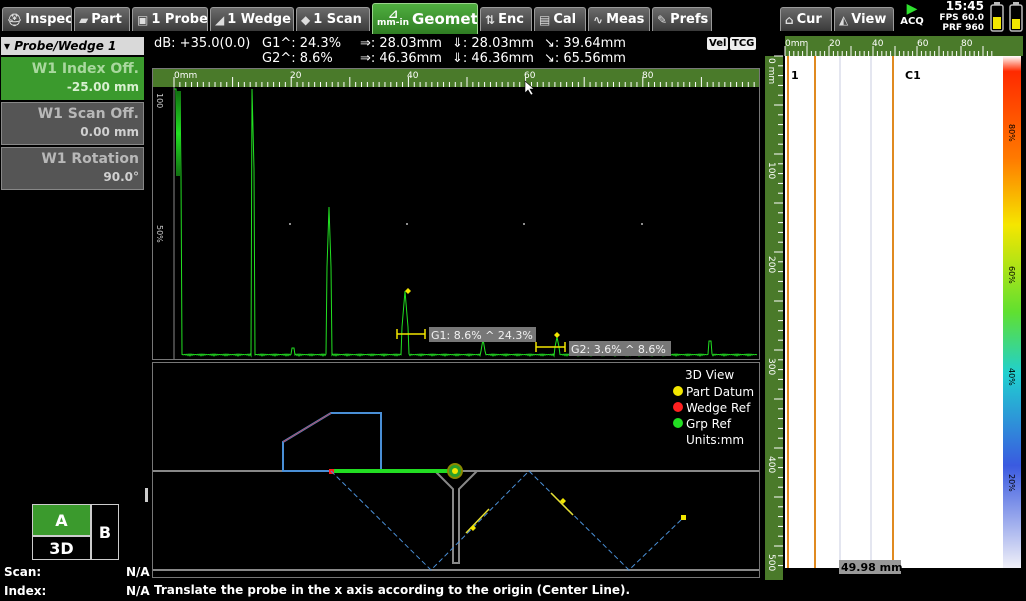 The height and width of the screenshot is (601, 1026). Describe the element at coordinates (72, 46) in the screenshot. I see `probe-wedge-group-header: ▾ Probe/Wedge 1` at that location.